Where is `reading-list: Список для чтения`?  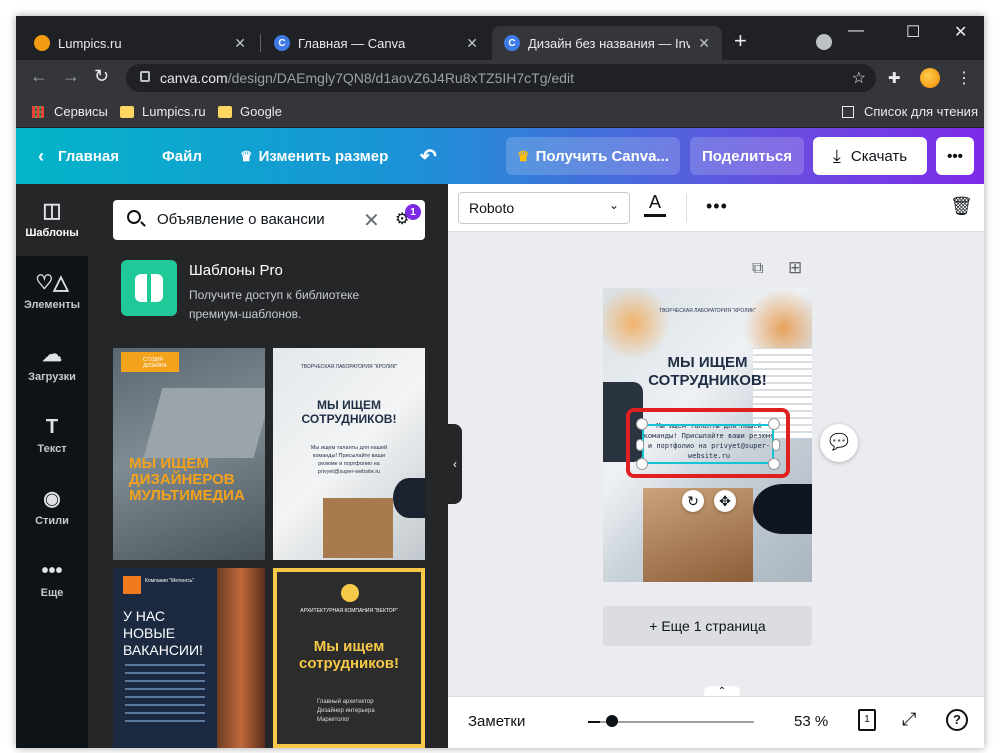
reading-list: Список для чтения is located at coordinates (910, 111).